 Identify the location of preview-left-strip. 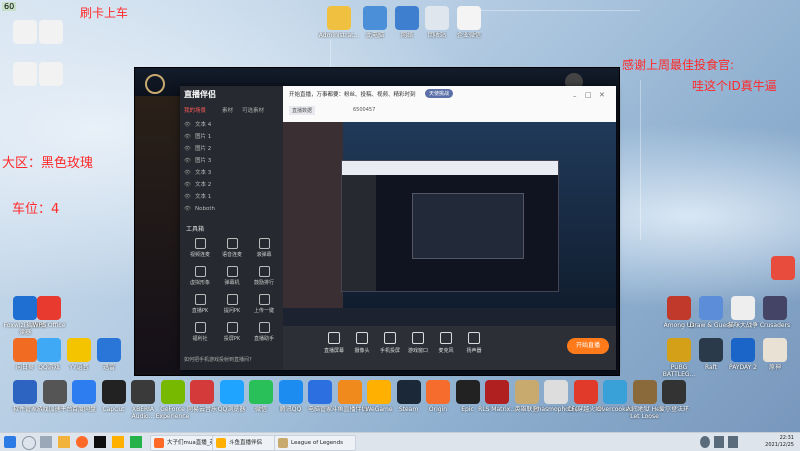
(313, 224).